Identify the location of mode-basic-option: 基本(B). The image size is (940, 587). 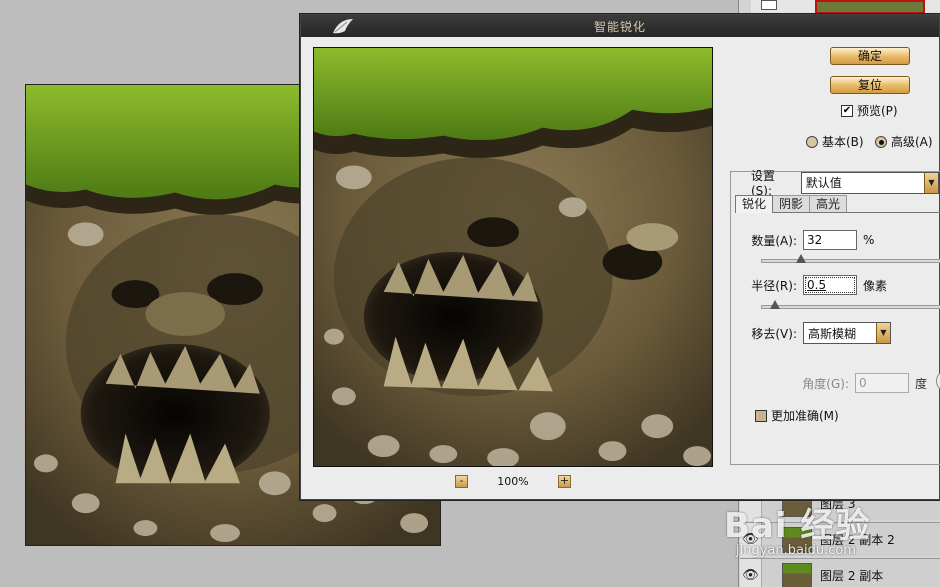
(835, 141).